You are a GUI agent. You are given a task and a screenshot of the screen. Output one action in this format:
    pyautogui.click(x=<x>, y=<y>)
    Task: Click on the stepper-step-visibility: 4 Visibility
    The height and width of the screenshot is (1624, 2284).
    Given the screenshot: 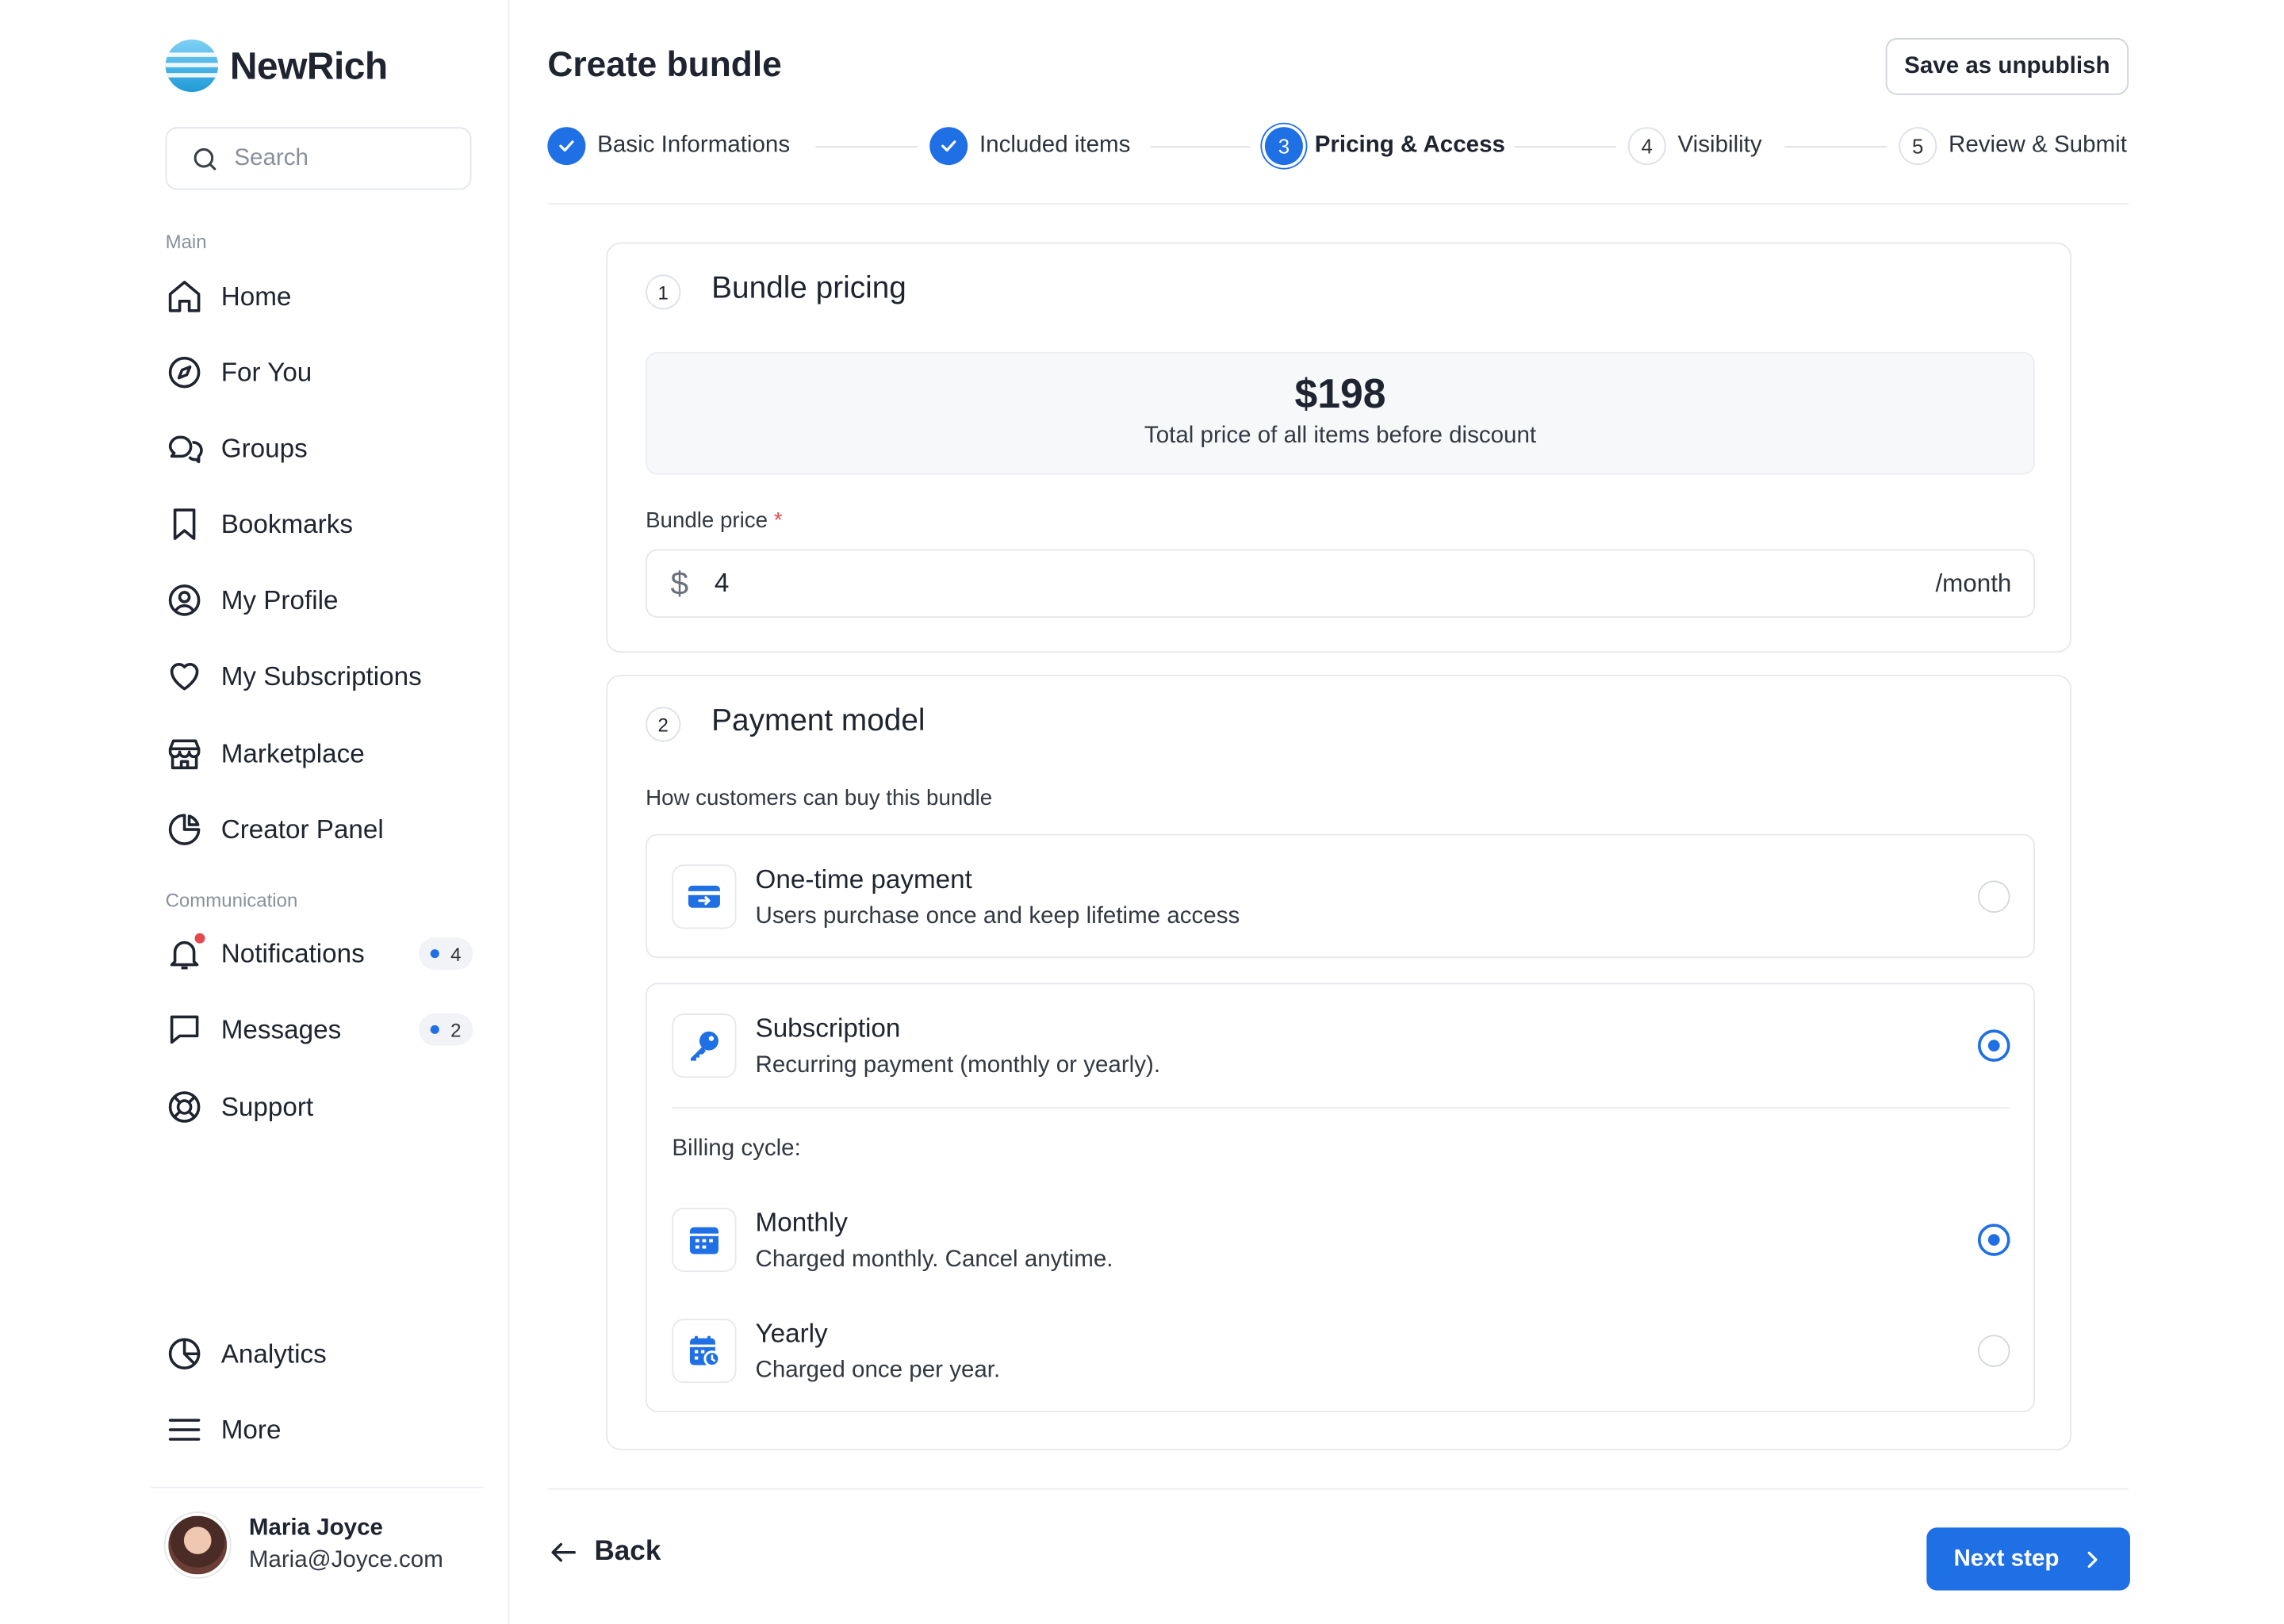 What is the action you would take?
    pyautogui.click(x=1694, y=146)
    